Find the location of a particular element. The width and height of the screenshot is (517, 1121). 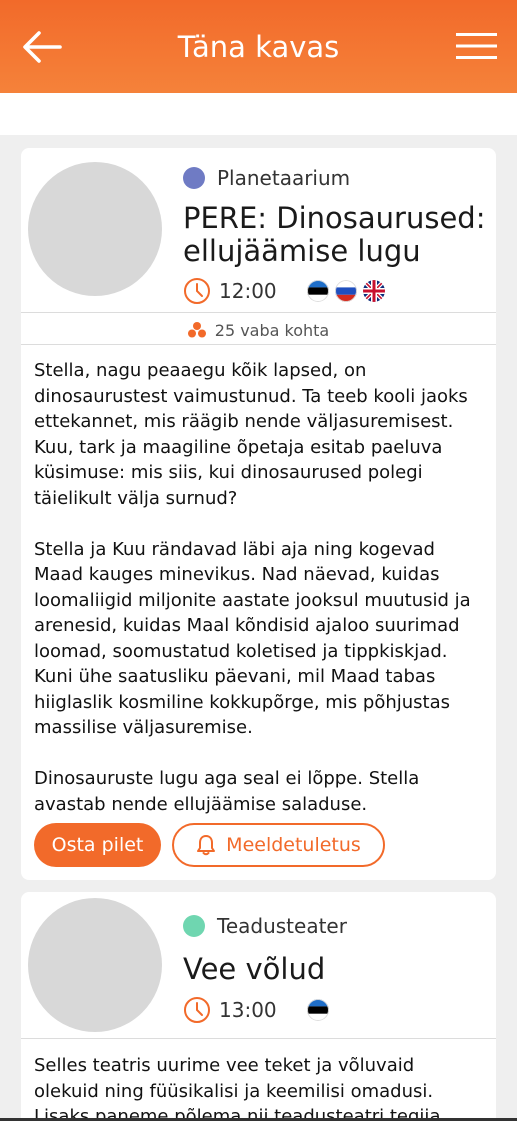

page-title: Täna kavas is located at coordinates (258, 46).